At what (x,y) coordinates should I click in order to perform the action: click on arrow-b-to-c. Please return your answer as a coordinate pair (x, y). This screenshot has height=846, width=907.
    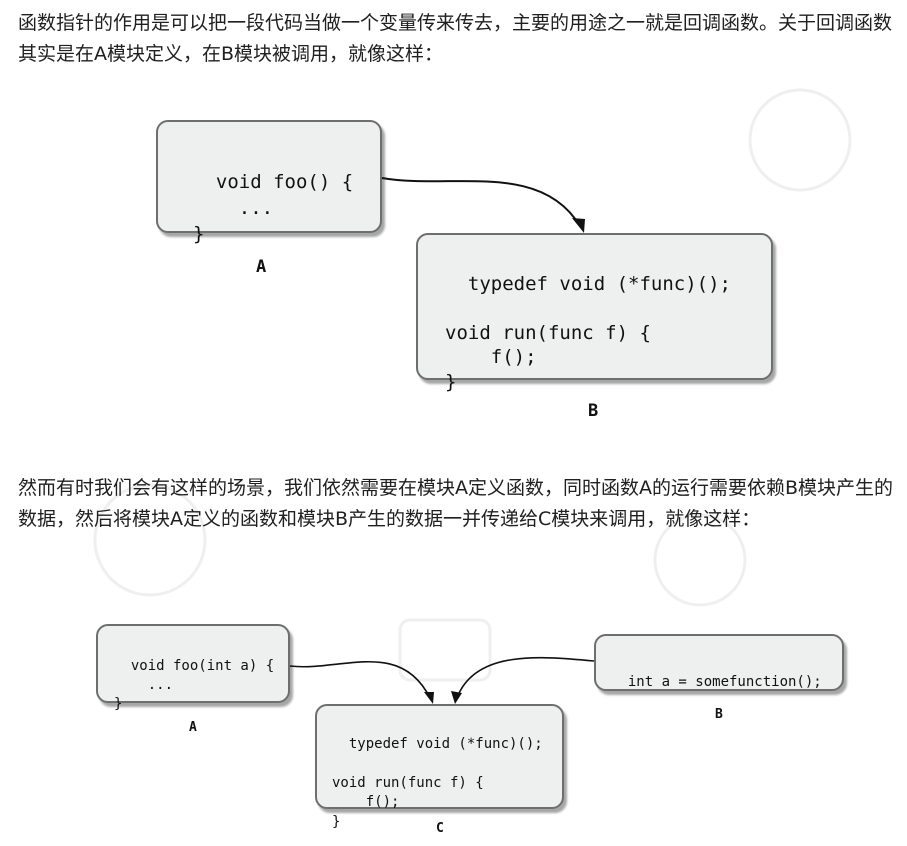
    Looking at the image, I should click on (525, 677).